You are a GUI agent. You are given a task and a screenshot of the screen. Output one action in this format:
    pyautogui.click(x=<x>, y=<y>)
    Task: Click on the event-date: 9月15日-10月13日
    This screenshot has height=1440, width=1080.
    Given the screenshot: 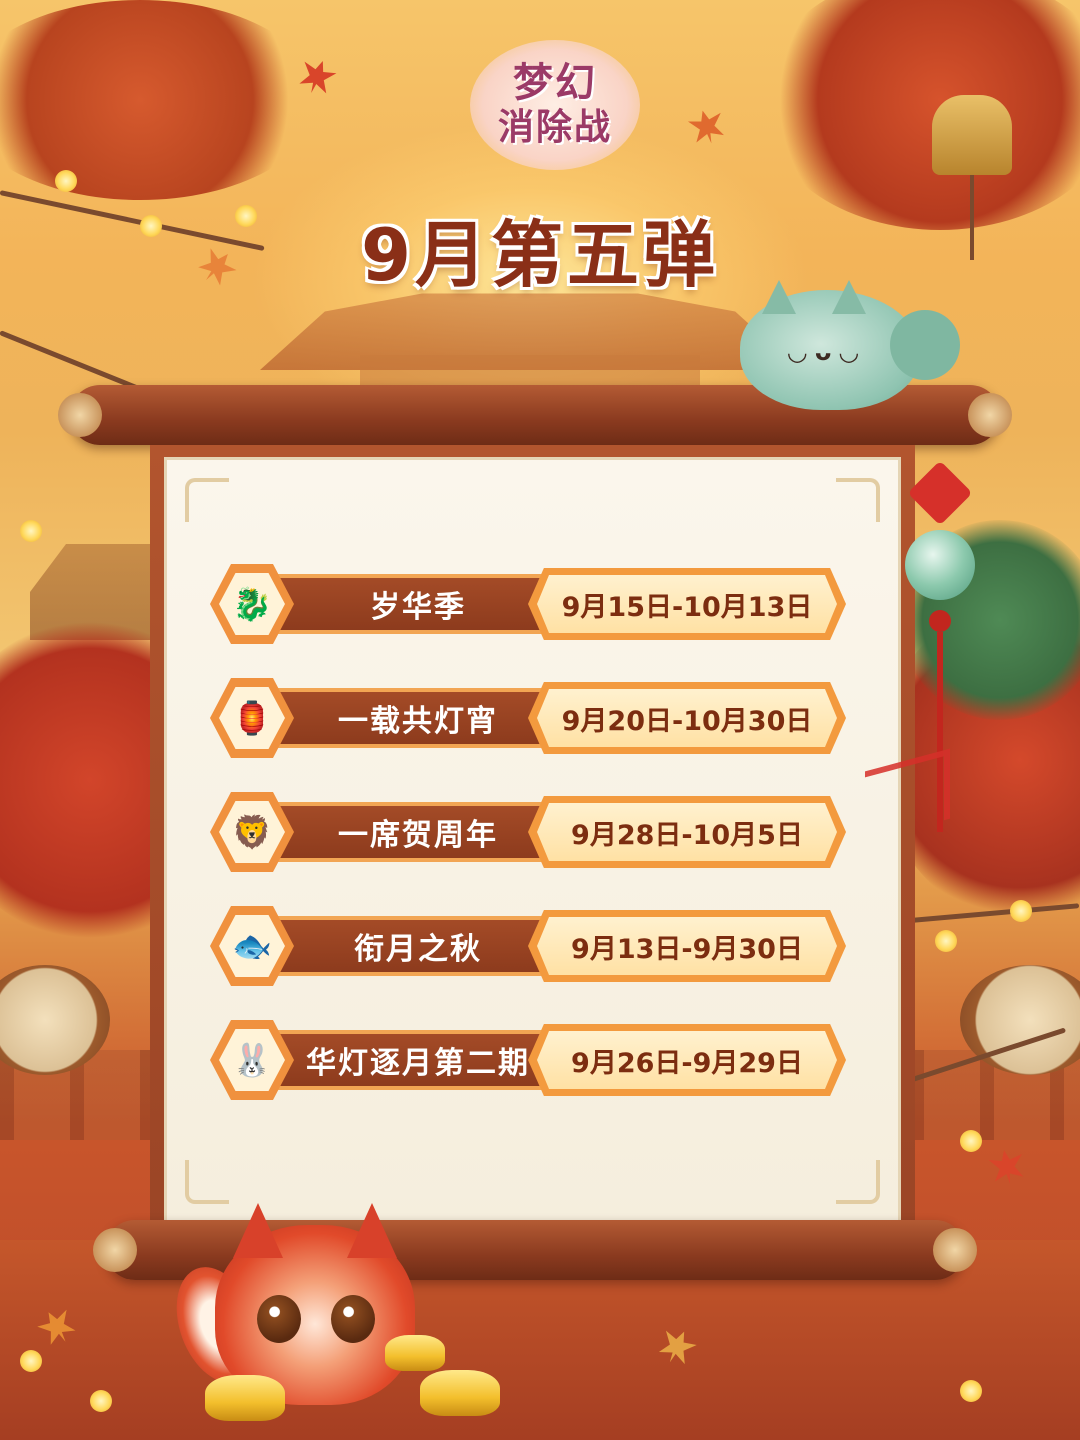 What is the action you would take?
    pyautogui.click(x=687, y=604)
    